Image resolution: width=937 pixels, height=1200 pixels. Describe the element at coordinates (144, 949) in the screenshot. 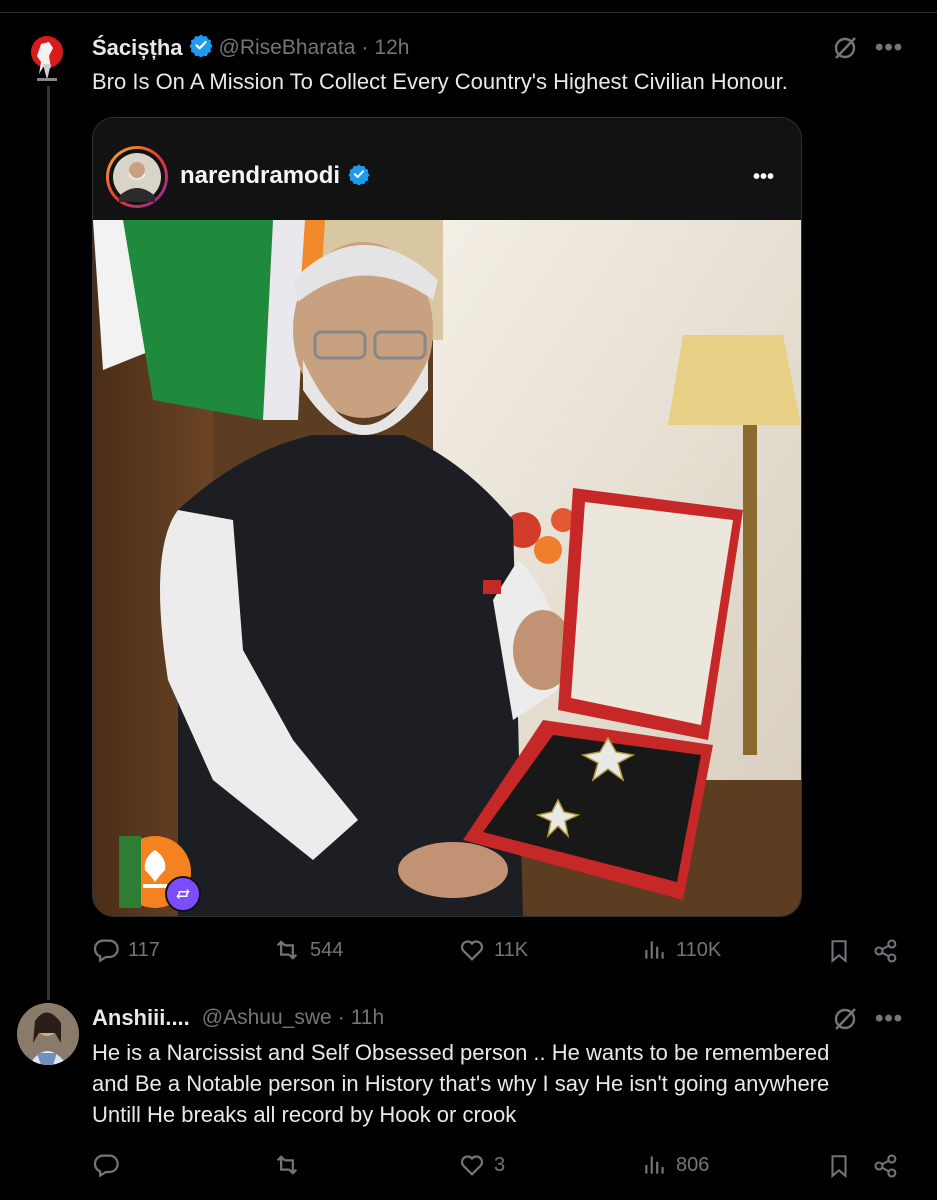

I see `reply-count: 117` at that location.